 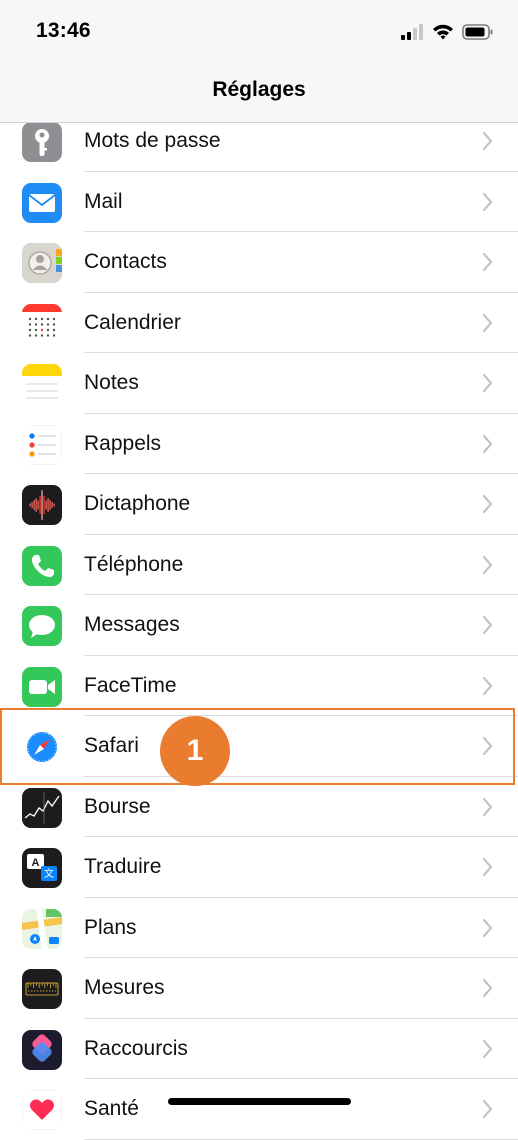 What do you see at coordinates (42, 142) in the screenshot?
I see `key-icon` at bounding box center [42, 142].